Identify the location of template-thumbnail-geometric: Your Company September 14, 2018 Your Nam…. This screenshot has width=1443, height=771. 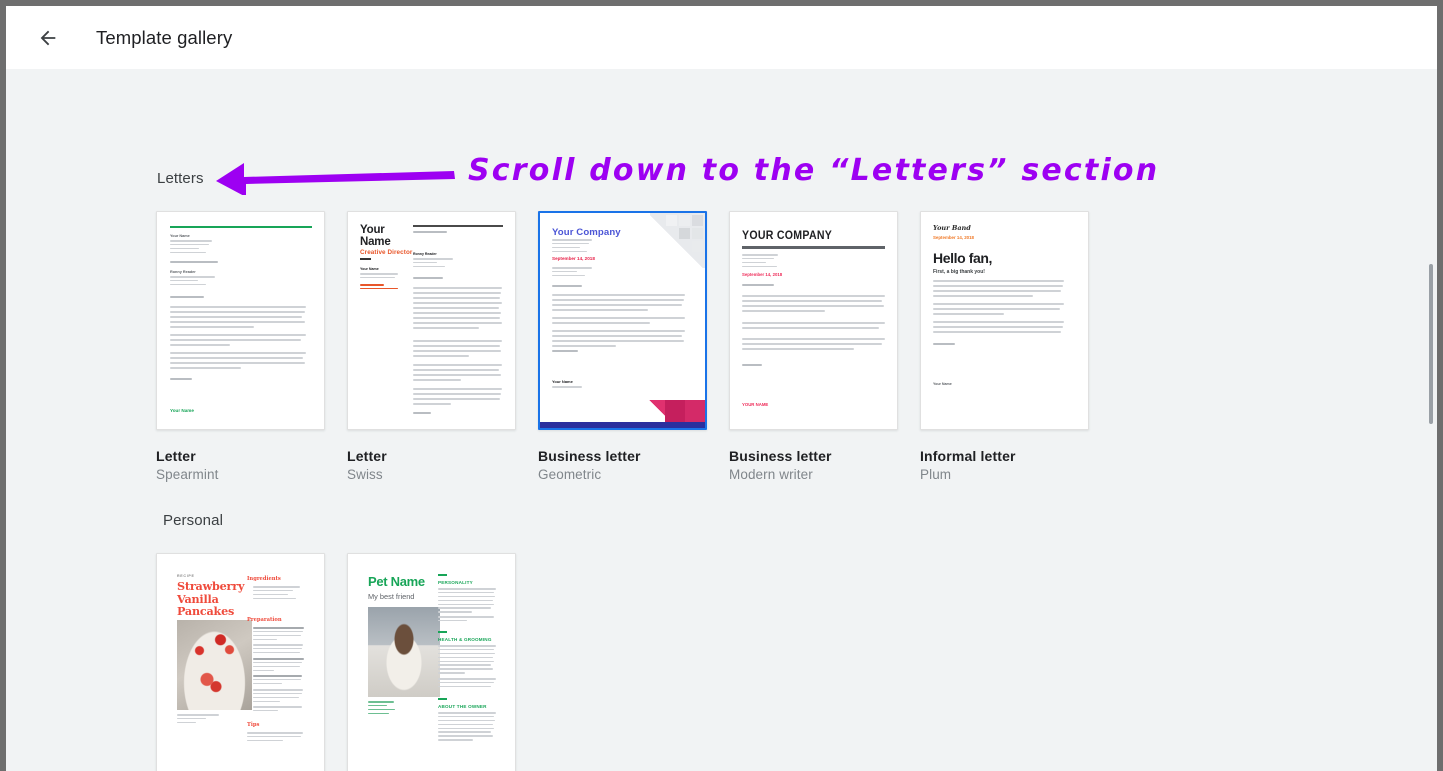
(622, 320).